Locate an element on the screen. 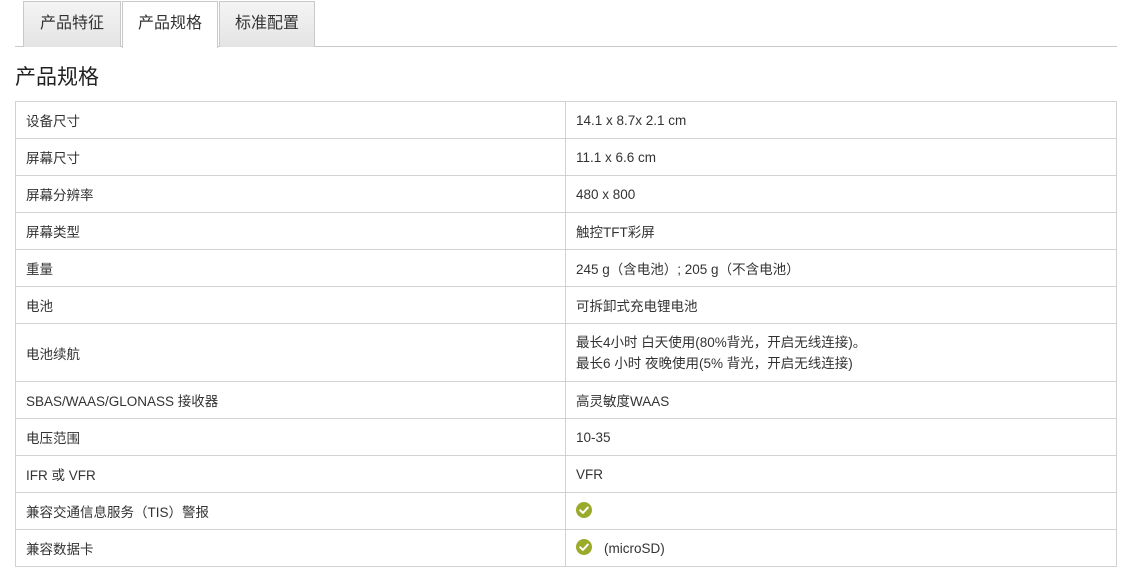 This screenshot has width=1130, height=587. spec-key: IFR 或 VFR is located at coordinates (290, 474).